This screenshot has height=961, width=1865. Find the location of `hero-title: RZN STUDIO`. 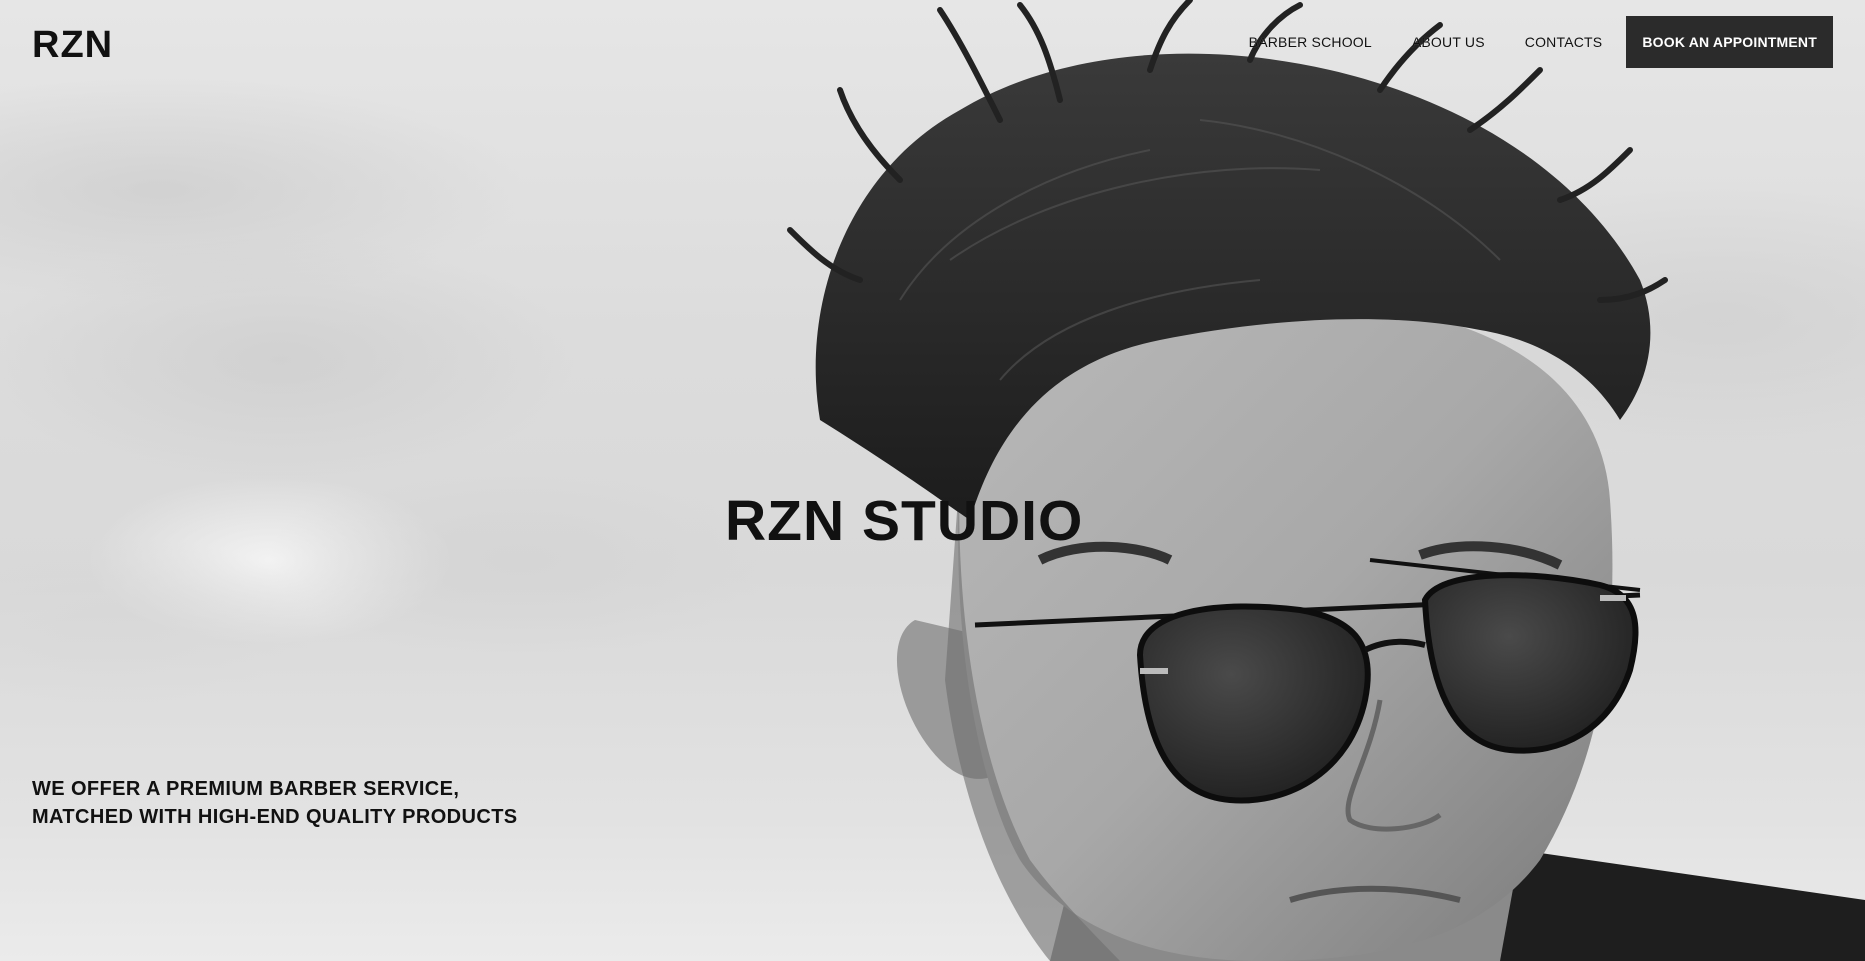

hero-title: RZN STUDIO is located at coordinates (904, 521).